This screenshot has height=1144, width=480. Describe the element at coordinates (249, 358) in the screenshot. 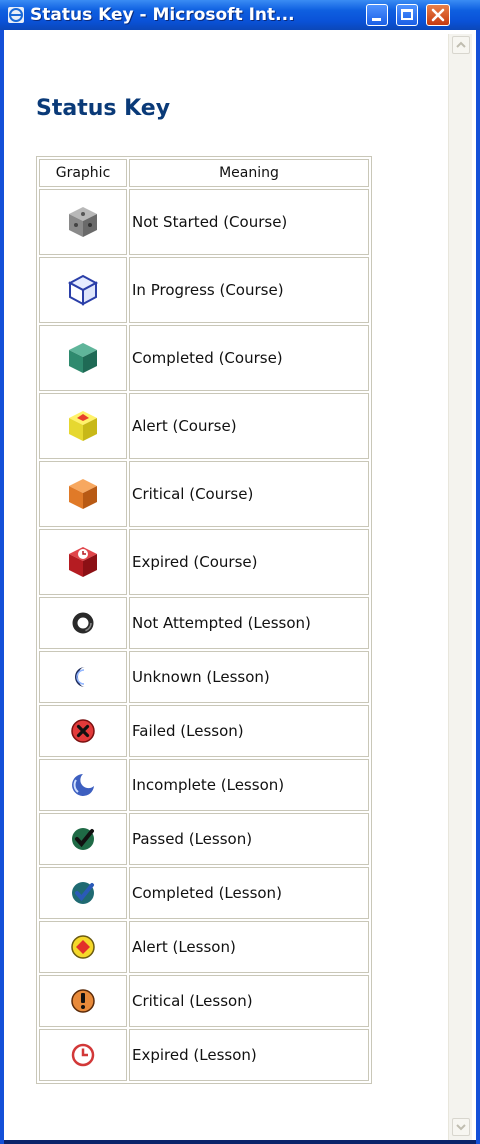

I see `status-meaning: Completed (Course)` at that location.